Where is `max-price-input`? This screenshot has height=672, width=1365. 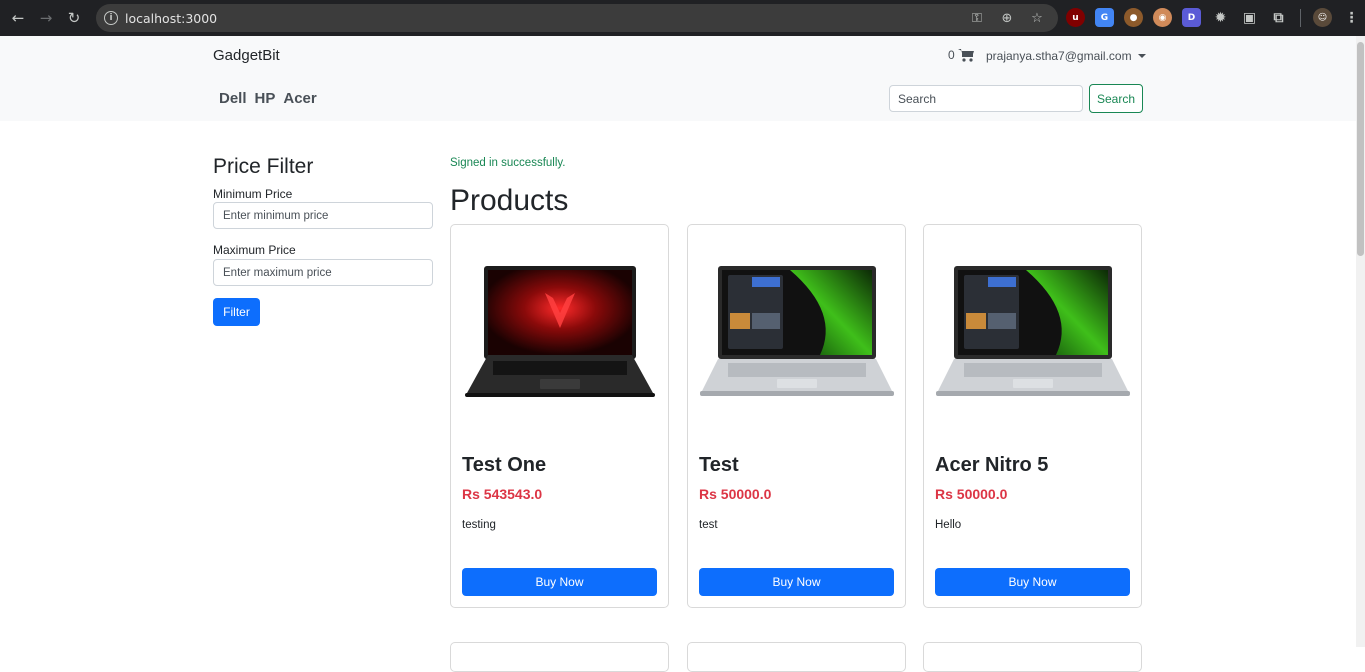 max-price-input is located at coordinates (323, 272).